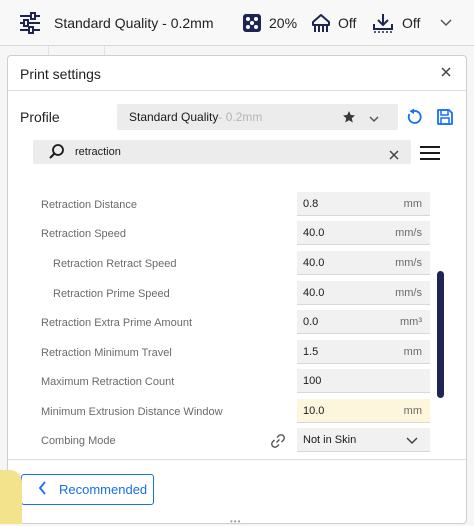 This screenshot has height=526, width=474. Describe the element at coordinates (312, 381) in the screenshot. I see `setting-value: 100` at that location.